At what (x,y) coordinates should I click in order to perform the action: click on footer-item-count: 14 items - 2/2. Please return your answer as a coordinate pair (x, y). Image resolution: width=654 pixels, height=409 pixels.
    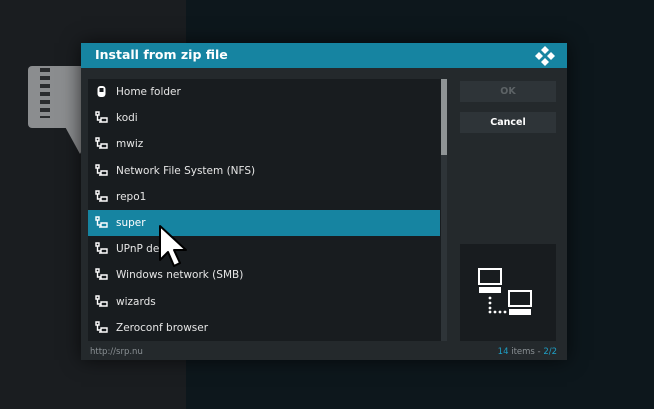
    Looking at the image, I should click on (527, 352).